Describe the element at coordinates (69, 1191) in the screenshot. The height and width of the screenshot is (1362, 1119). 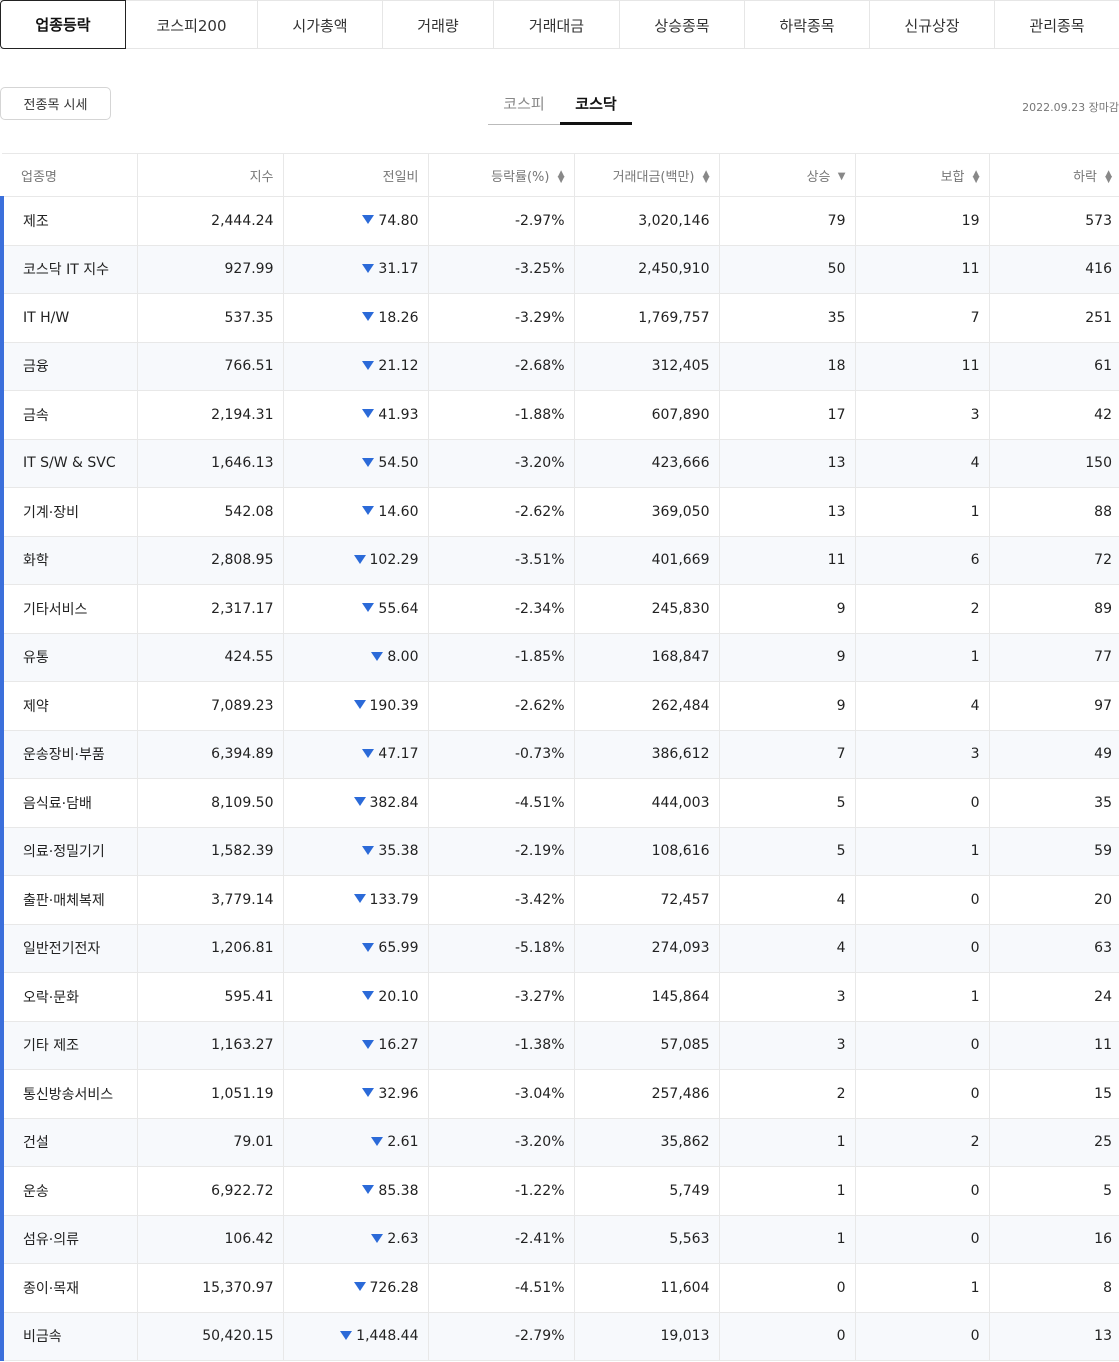
I see `sector-name-link: 운송` at that location.